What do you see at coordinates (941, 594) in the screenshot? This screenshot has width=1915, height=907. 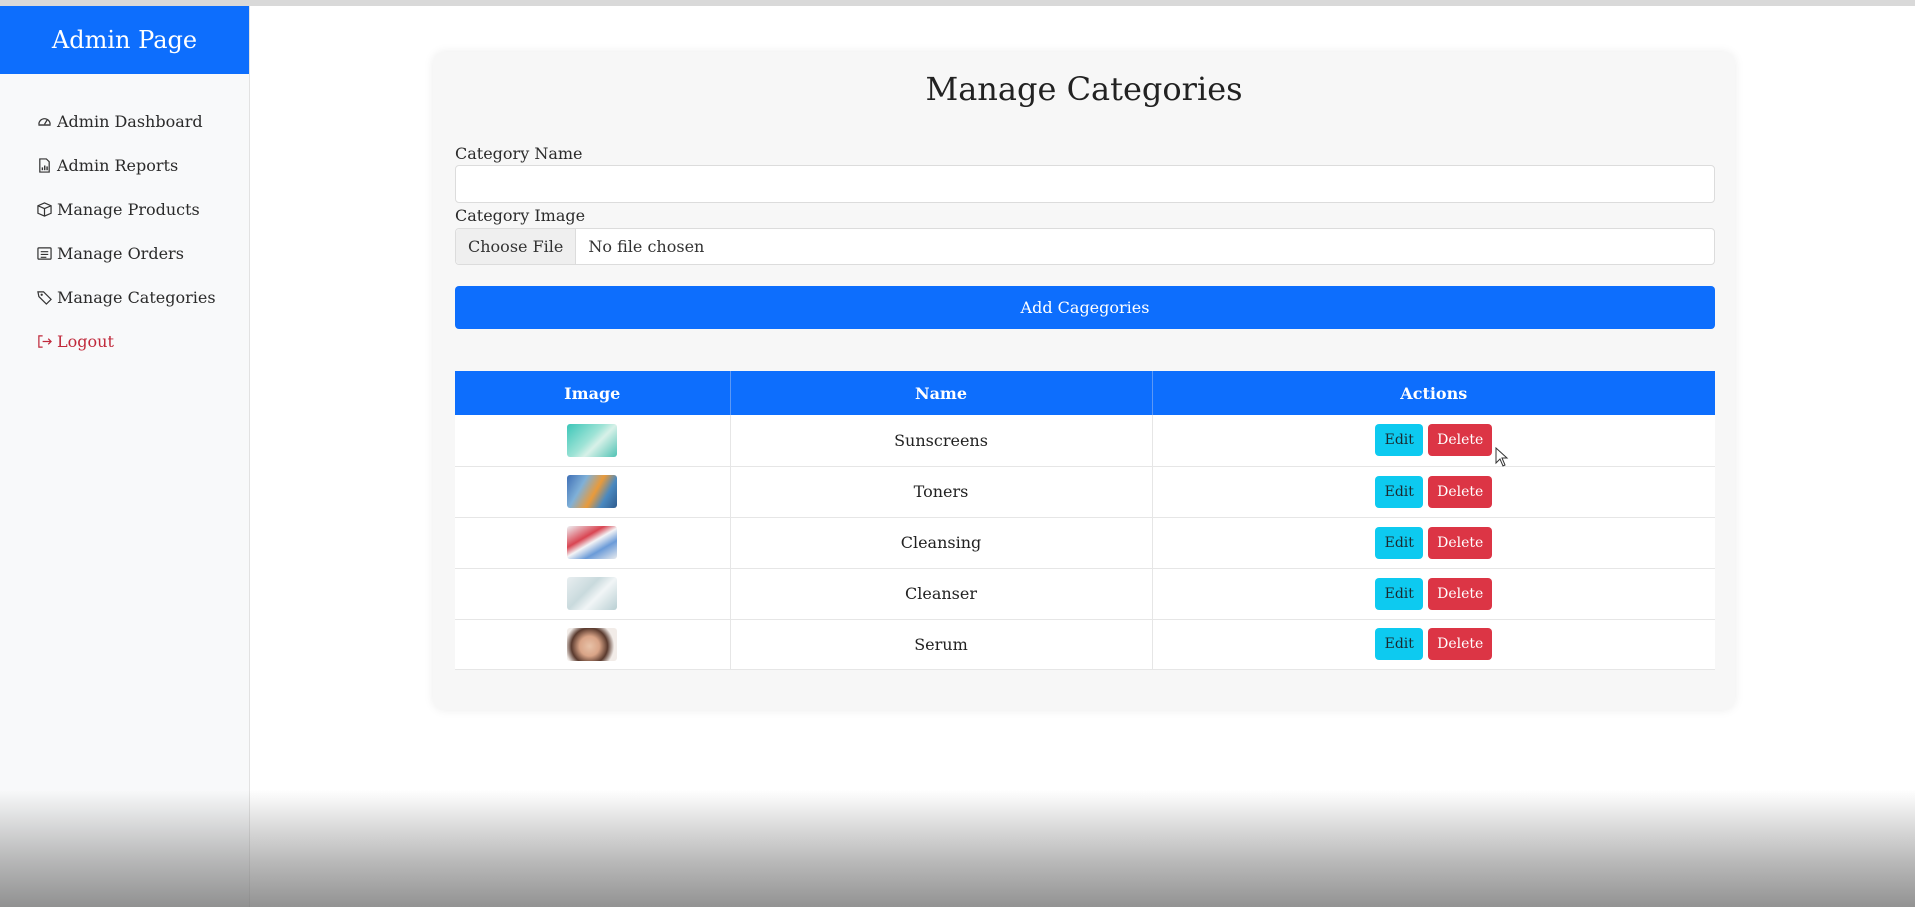 I see `category-name: Cleanser` at bounding box center [941, 594].